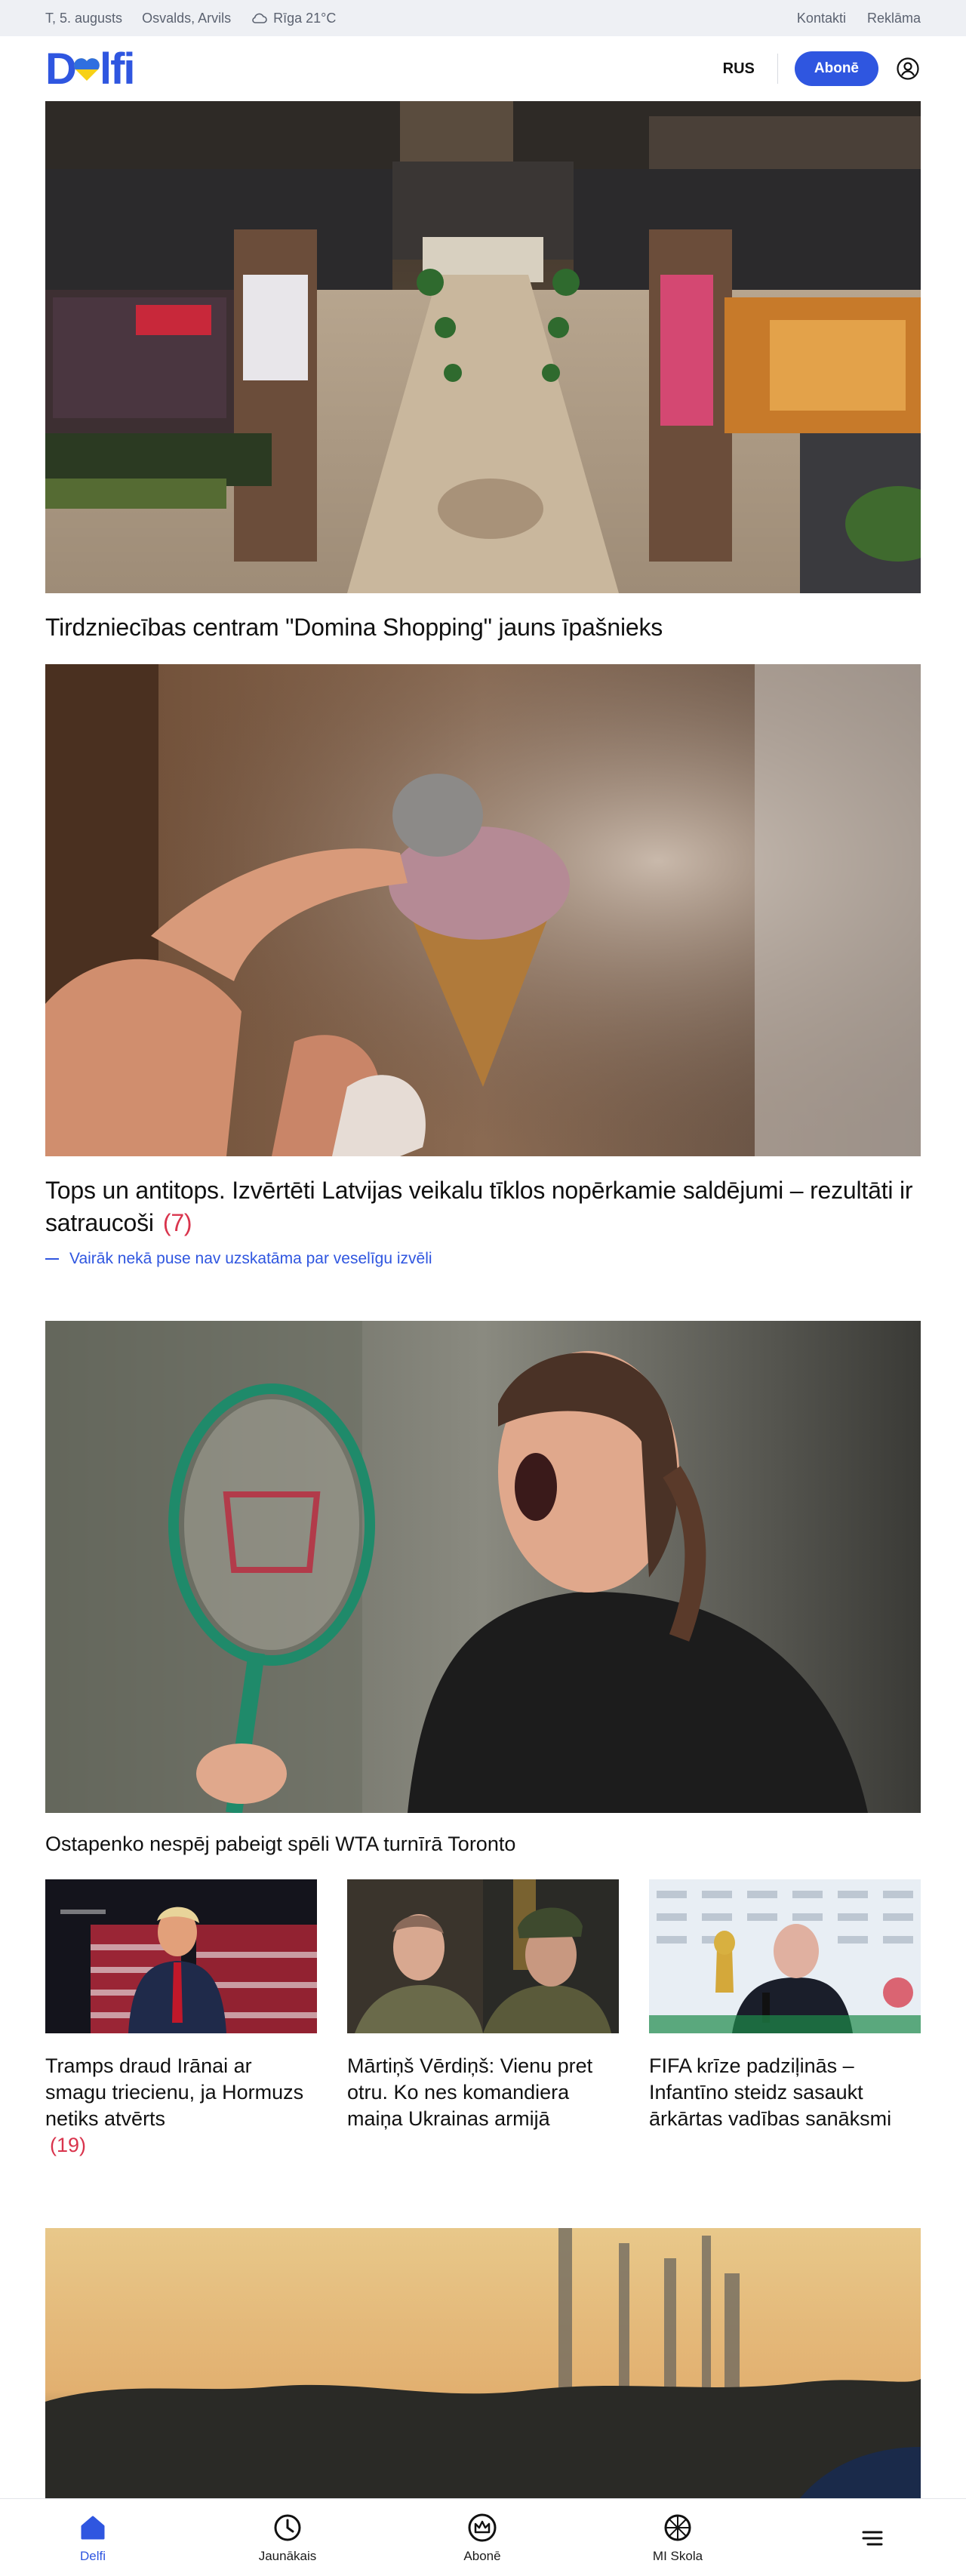 This screenshot has width=966, height=2576. Describe the element at coordinates (52, 1259) in the screenshot. I see `dash-icon` at that location.